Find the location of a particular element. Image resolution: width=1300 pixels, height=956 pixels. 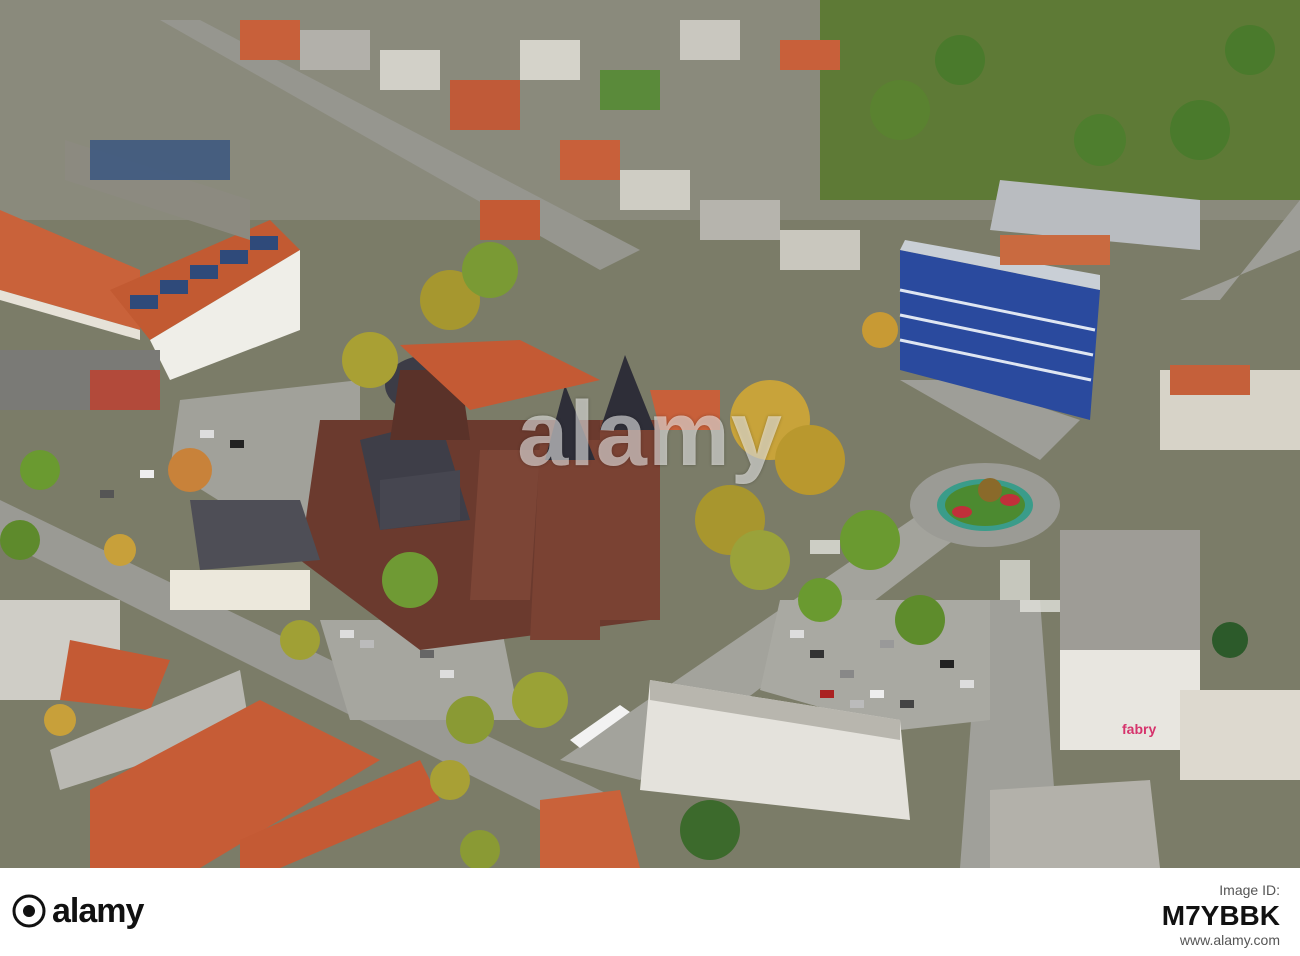

church-tower-left is located at coordinates (565, 540).